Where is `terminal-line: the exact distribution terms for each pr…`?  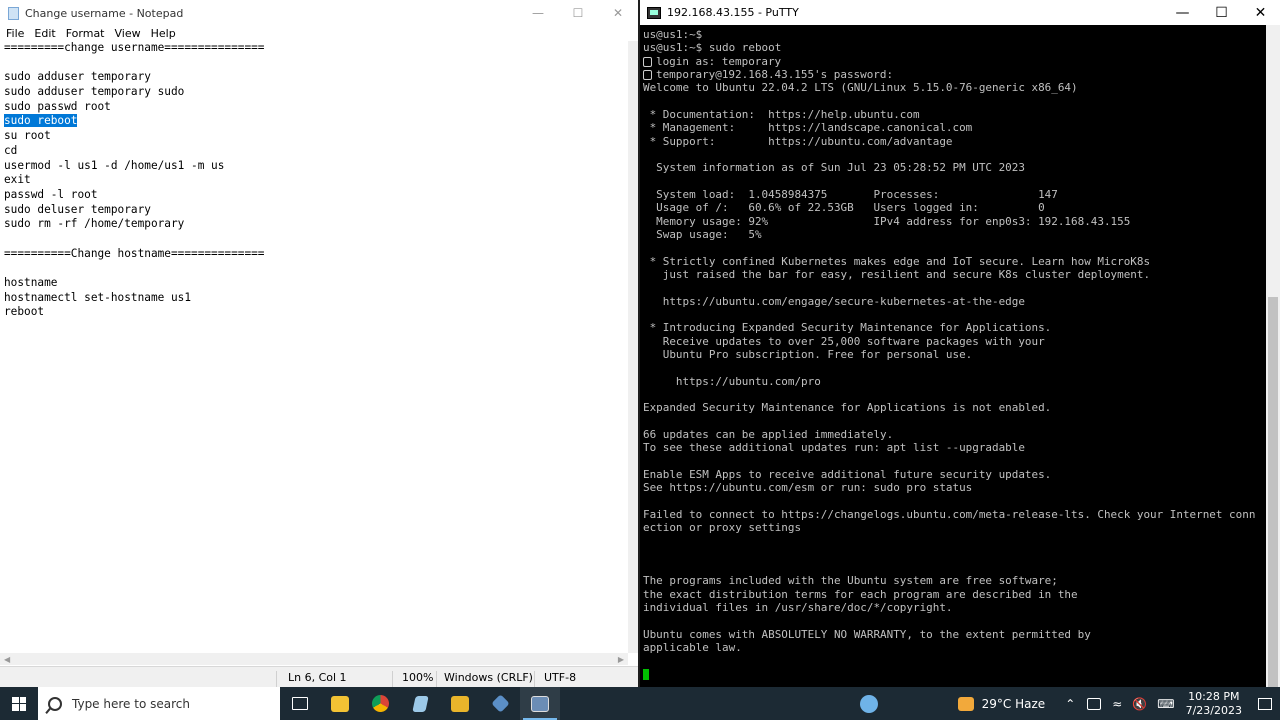 terminal-line: the exact distribution terms for each pr… is located at coordinates (860, 594).